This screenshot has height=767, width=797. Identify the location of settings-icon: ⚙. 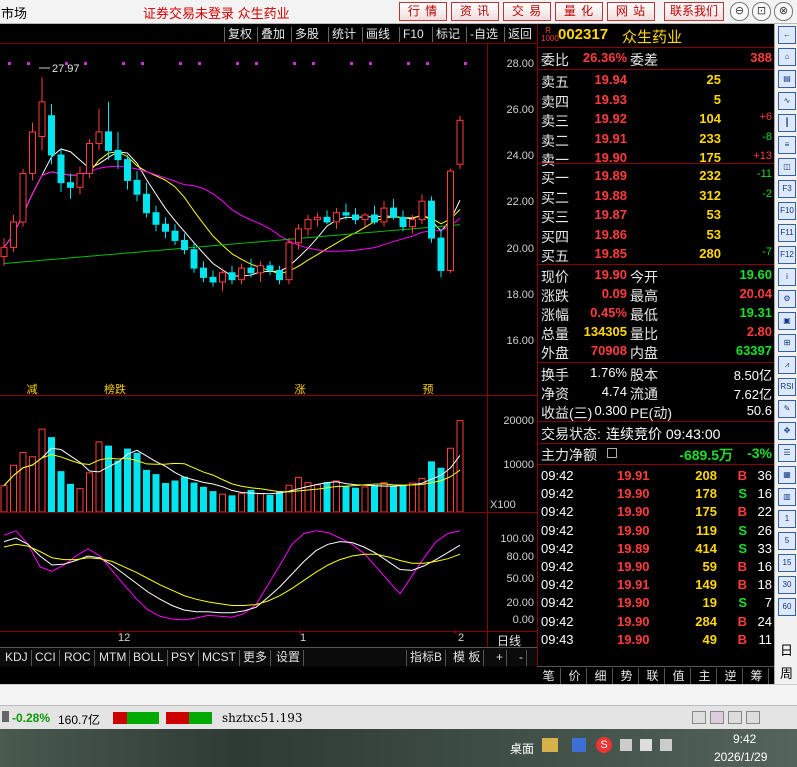
(787, 299).